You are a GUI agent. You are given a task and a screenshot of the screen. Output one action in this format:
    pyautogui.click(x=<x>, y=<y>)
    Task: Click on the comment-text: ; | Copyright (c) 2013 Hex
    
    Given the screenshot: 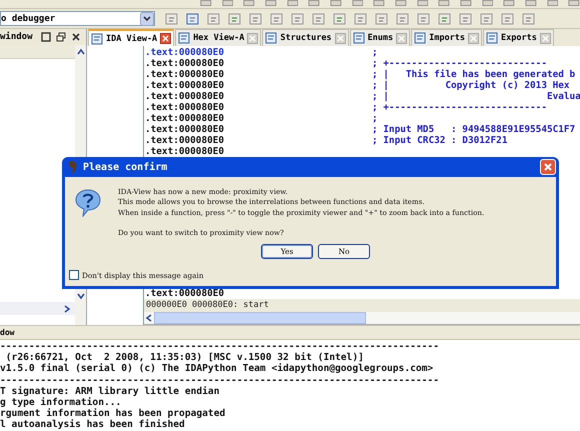 What is the action you would take?
    pyautogui.click(x=471, y=85)
    